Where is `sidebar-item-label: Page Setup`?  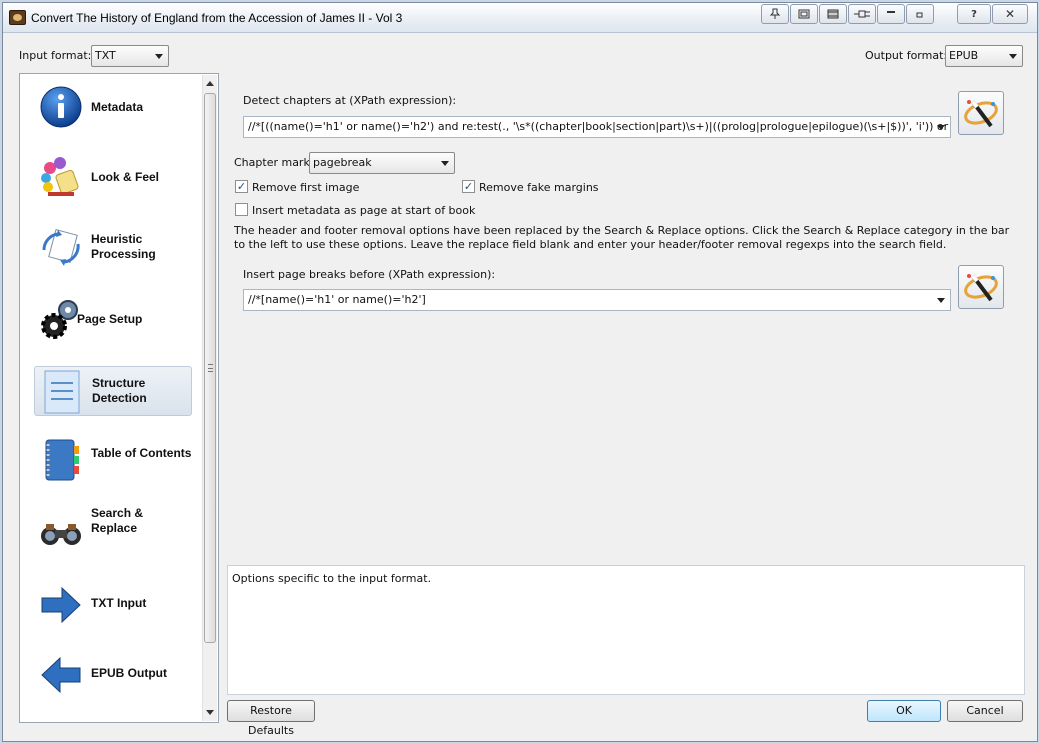
sidebar-item-label: Page Setup is located at coordinates (110, 319).